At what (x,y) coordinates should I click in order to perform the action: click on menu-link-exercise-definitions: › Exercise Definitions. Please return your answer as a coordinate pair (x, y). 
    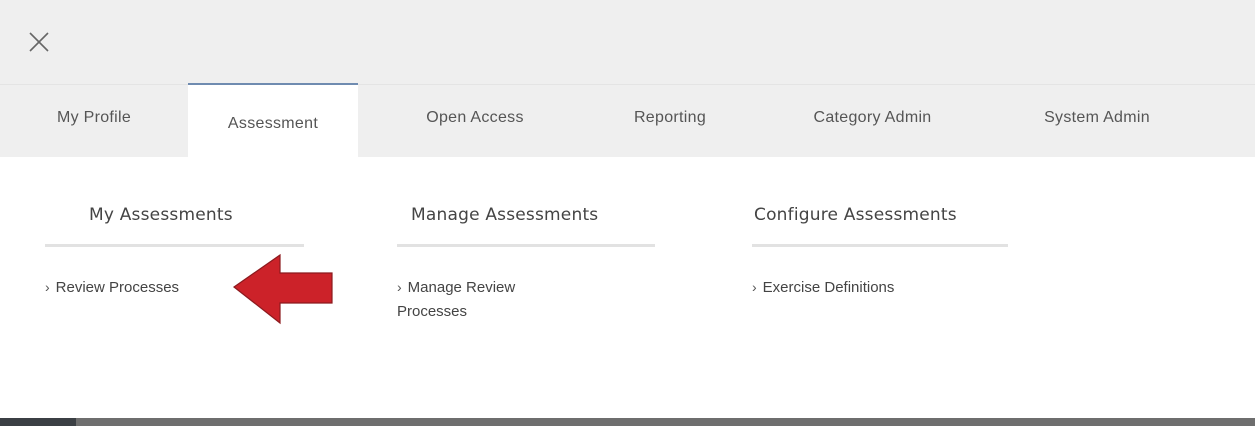
    Looking at the image, I should click on (872, 287).